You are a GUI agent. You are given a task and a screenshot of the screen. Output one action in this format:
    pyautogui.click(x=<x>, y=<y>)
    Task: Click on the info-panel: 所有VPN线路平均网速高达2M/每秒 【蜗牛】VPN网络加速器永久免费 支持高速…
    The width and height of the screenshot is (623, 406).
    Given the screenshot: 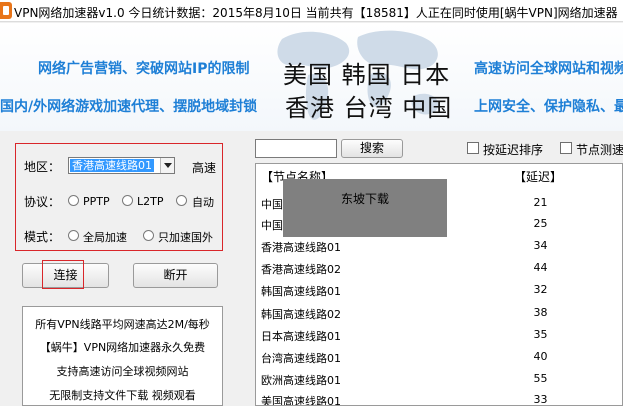 What is the action you would take?
    pyautogui.click(x=122, y=356)
    